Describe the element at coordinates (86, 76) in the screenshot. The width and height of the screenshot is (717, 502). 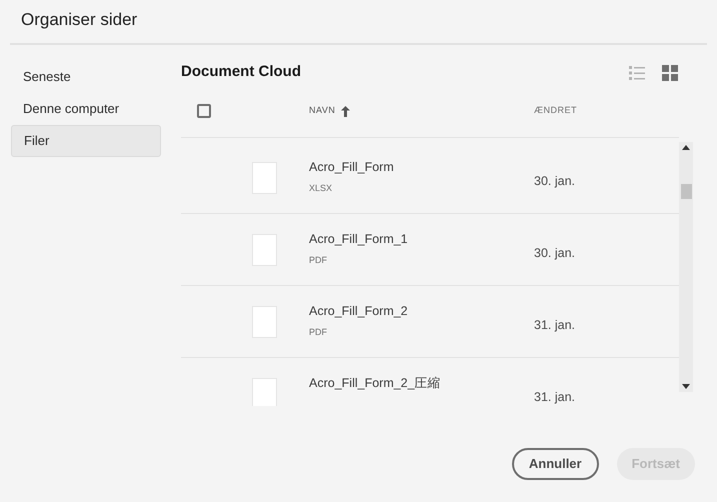
I see `sidebar-item: Seneste` at that location.